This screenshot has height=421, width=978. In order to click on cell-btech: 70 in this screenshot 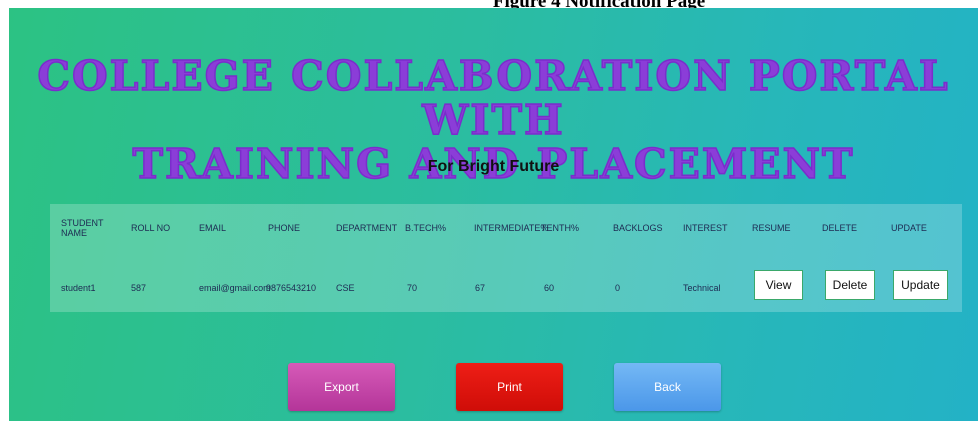, I will do `click(412, 288)`.